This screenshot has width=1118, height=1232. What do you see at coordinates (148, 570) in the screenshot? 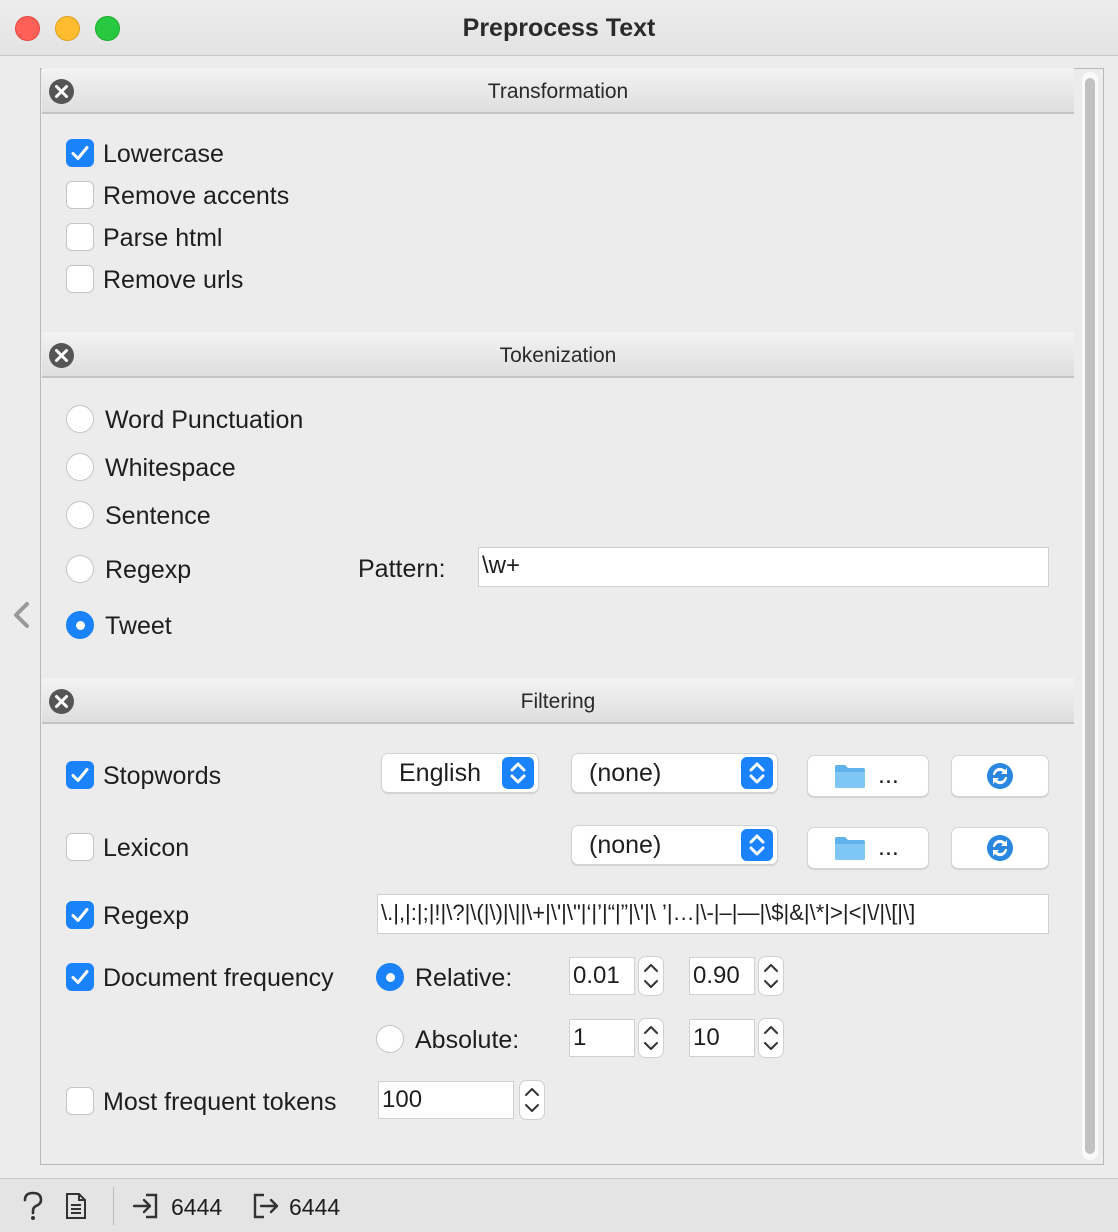
I see `regexp-token-label: Regexp` at bounding box center [148, 570].